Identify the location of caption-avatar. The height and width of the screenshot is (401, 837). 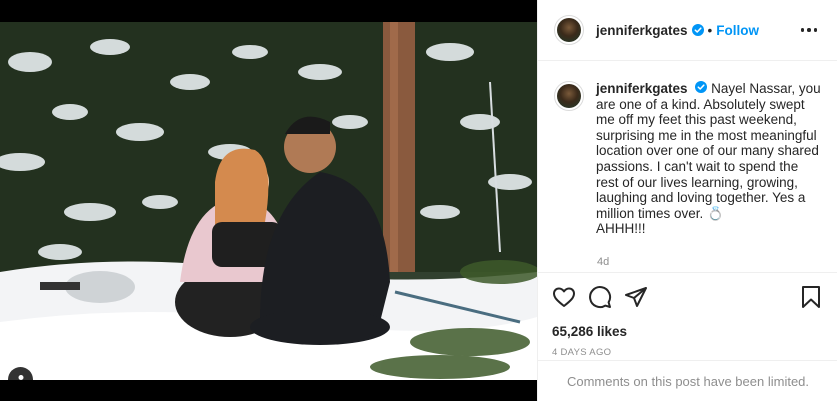
(569, 96).